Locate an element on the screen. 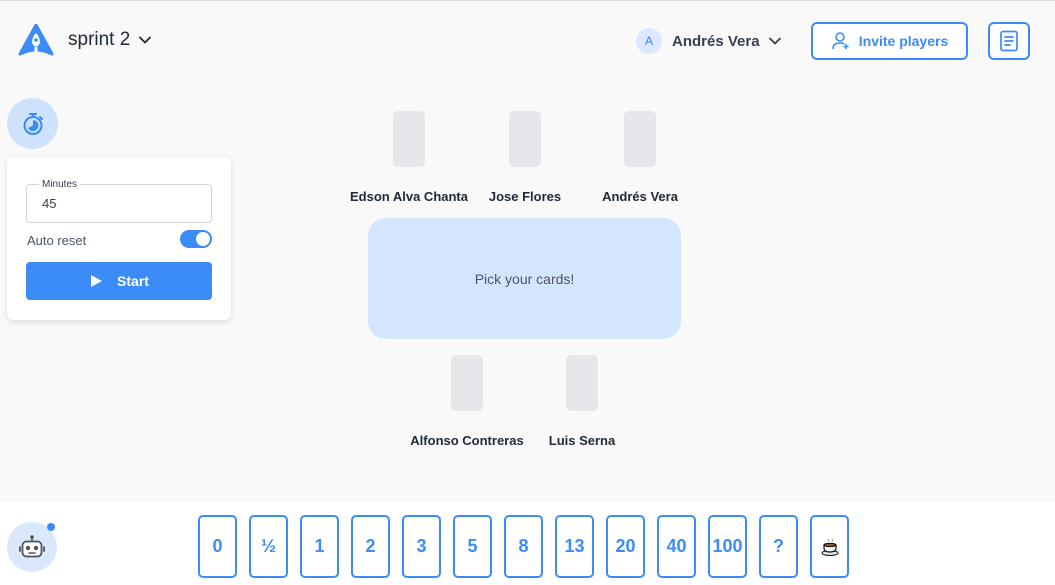 The image size is (1055, 585). vote-card: 3 is located at coordinates (421, 546).